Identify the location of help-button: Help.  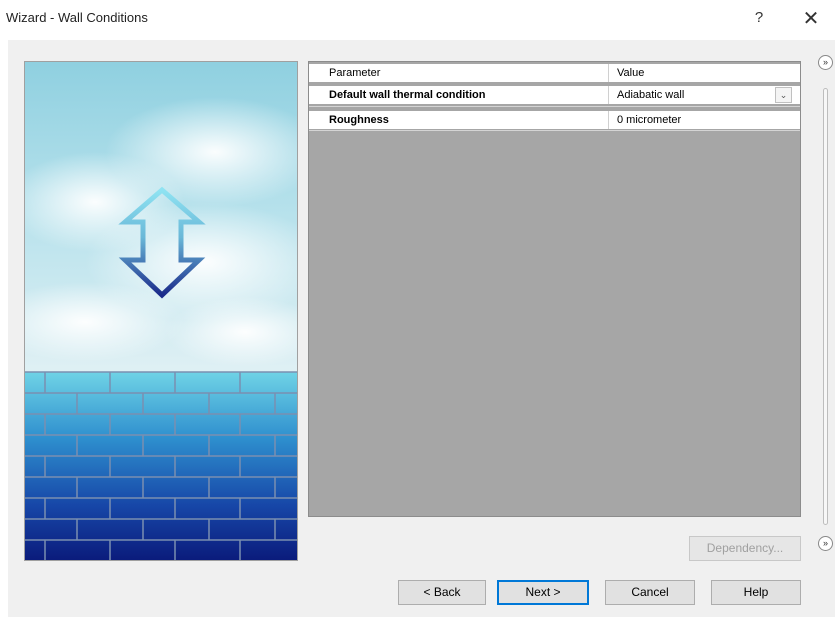
(756, 592).